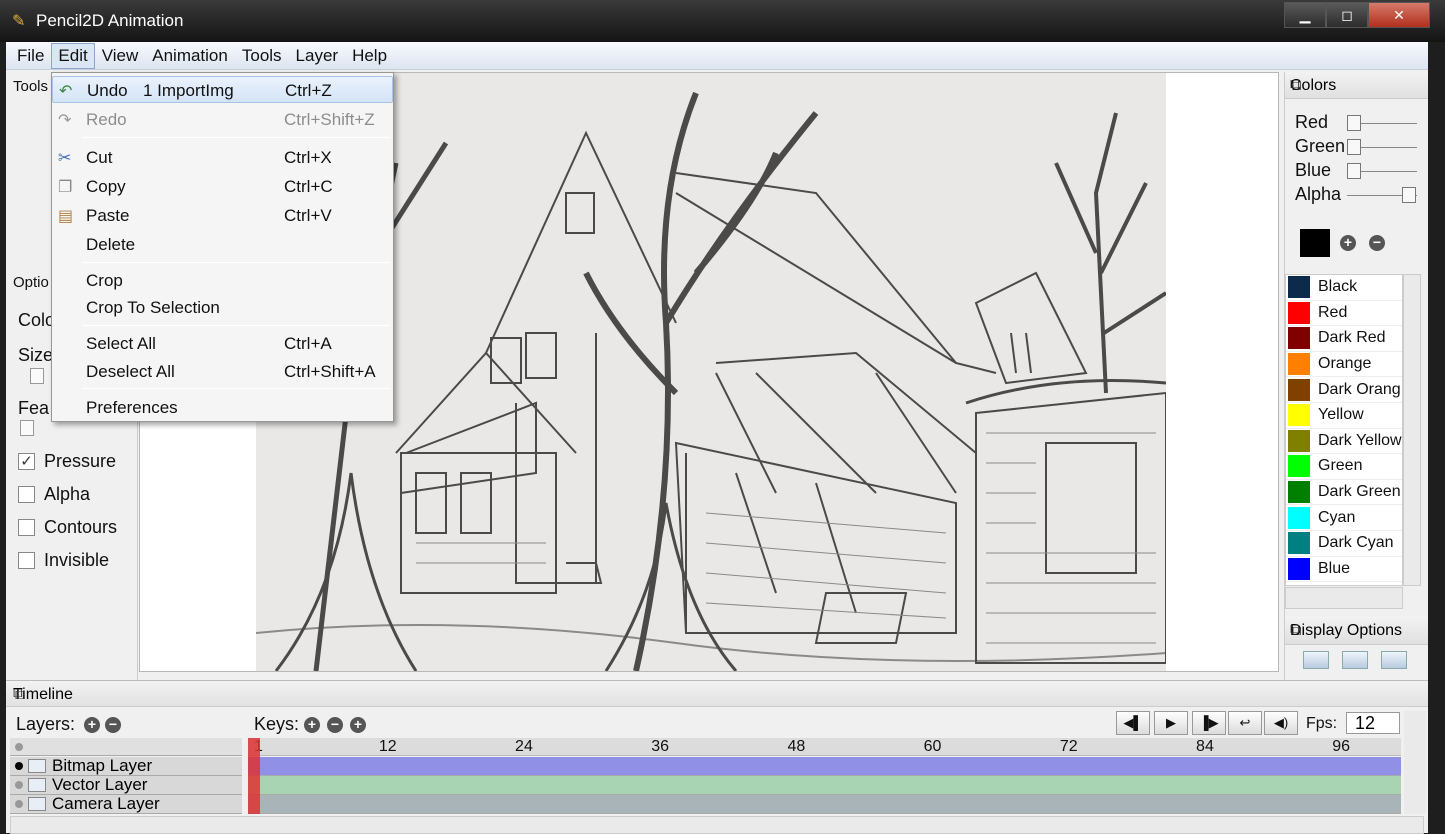  I want to click on flip-vertical-button, so click(1355, 660).